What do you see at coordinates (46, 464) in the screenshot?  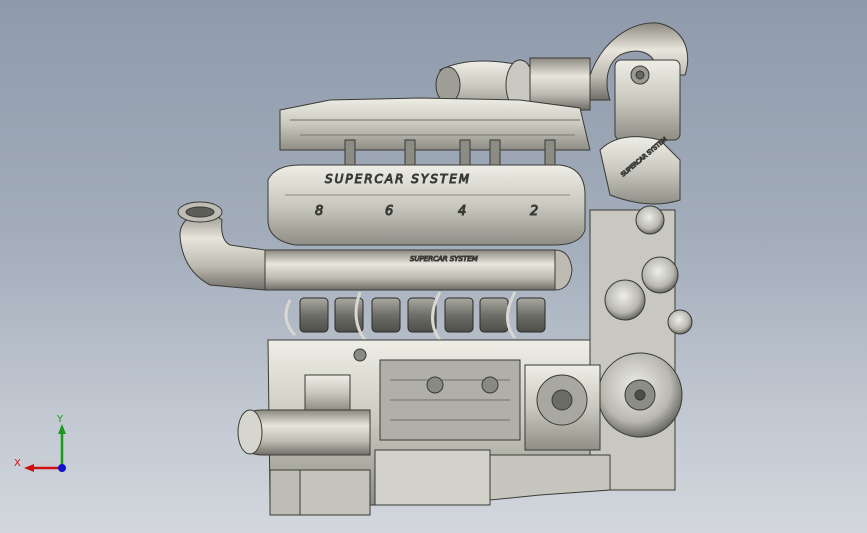 I see `triad-plane-icon` at bounding box center [46, 464].